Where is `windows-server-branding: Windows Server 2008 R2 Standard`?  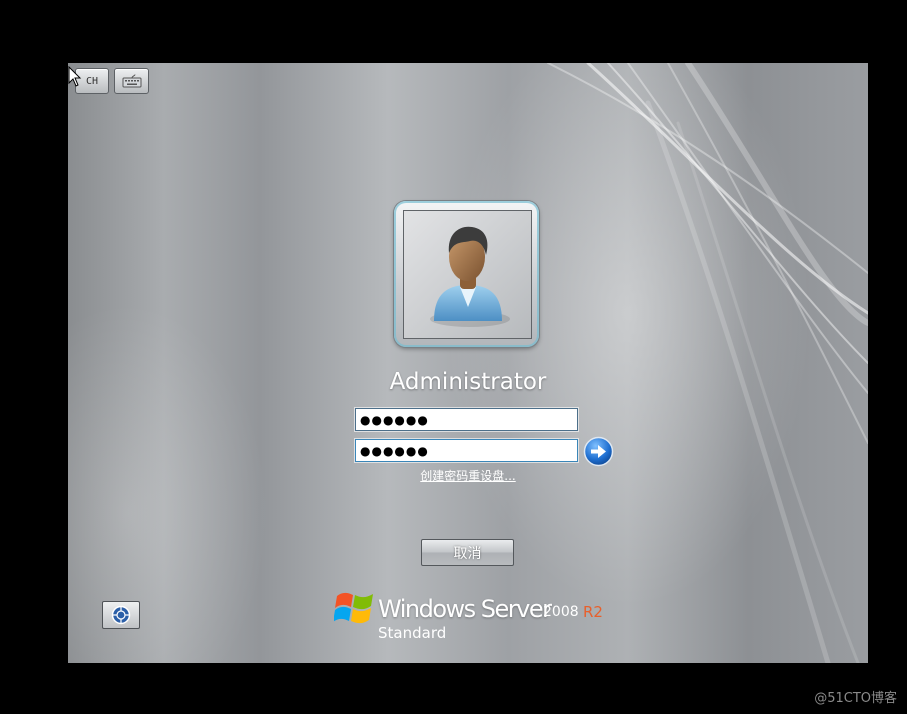
windows-server-branding: Windows Server 2008 R2 Standard is located at coordinates (474, 617).